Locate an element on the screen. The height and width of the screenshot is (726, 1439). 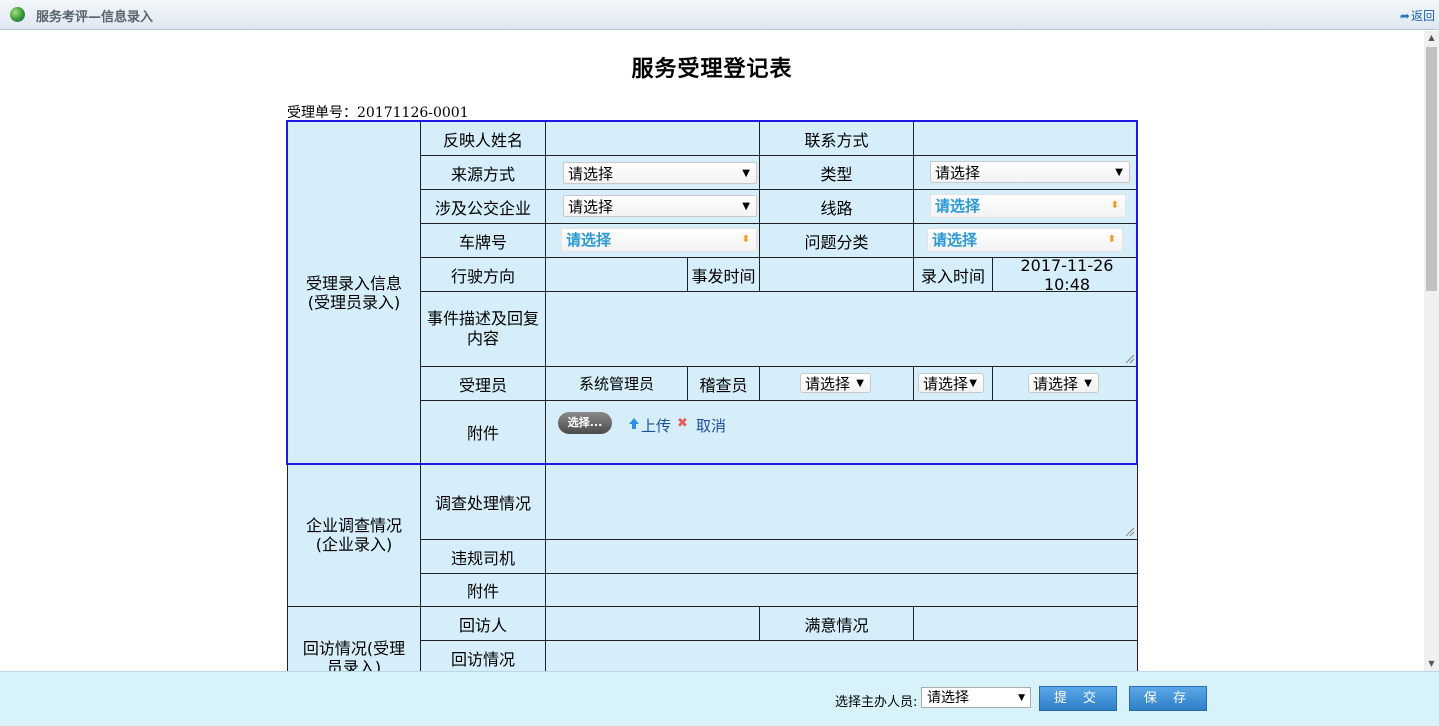
route-cell: 请选择 ⬍ is located at coordinates (1026, 207).